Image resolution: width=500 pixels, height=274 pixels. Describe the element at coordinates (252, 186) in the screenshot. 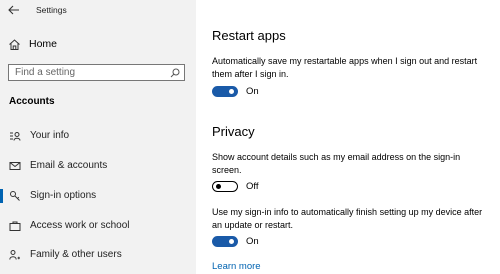

I see `account-details-toggle-state: Off` at that location.